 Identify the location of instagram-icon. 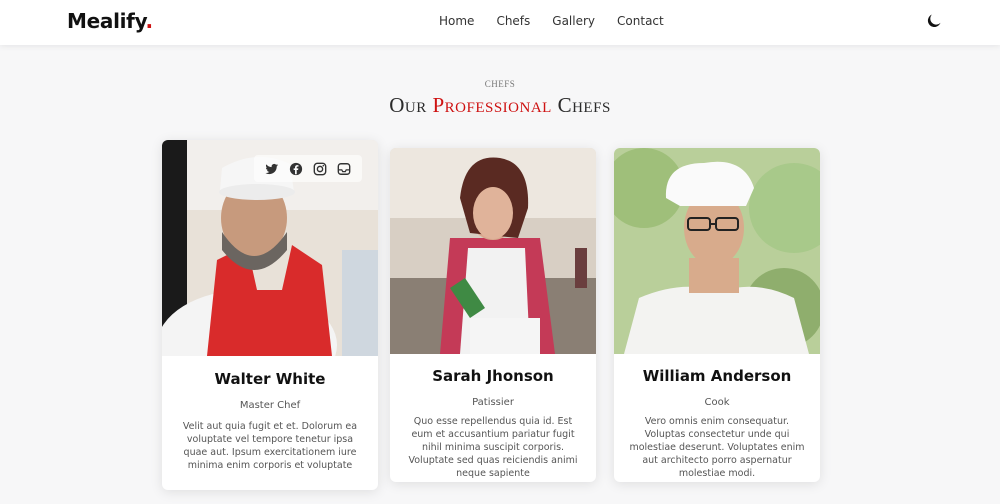
(320, 169).